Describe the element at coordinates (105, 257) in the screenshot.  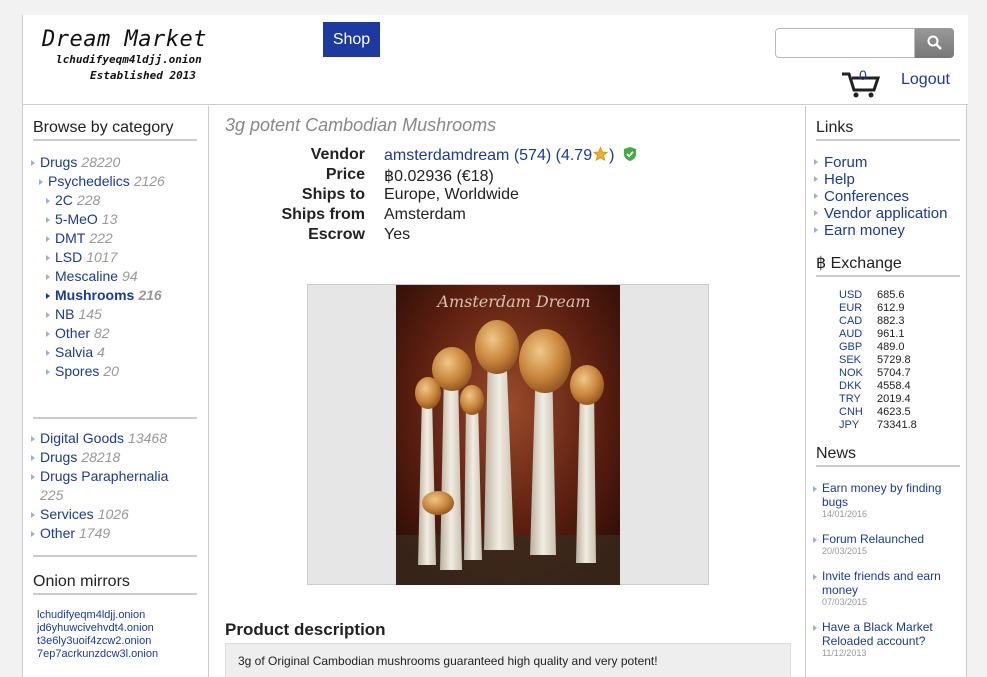
I see `category-item: LSD 1017` at that location.